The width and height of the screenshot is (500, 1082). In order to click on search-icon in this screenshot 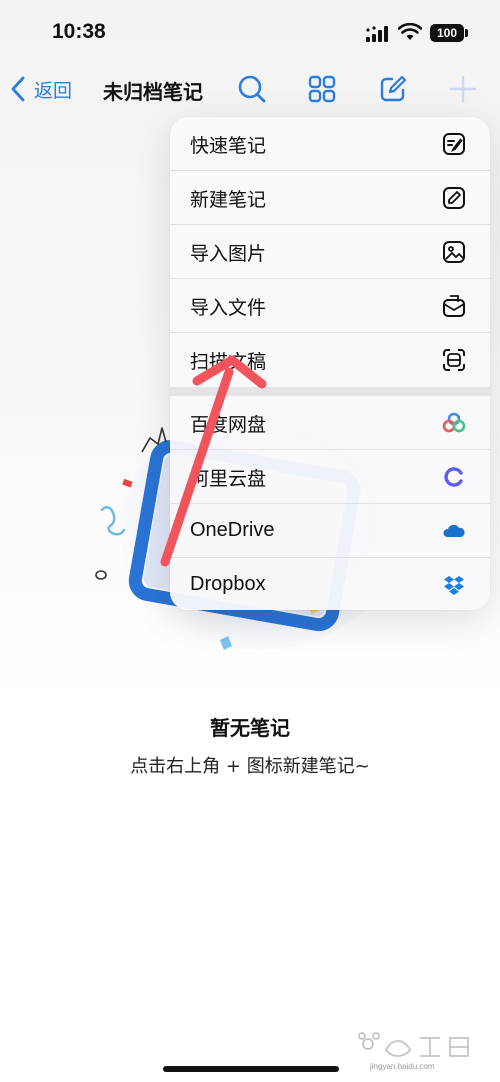, I will do `click(252, 89)`.